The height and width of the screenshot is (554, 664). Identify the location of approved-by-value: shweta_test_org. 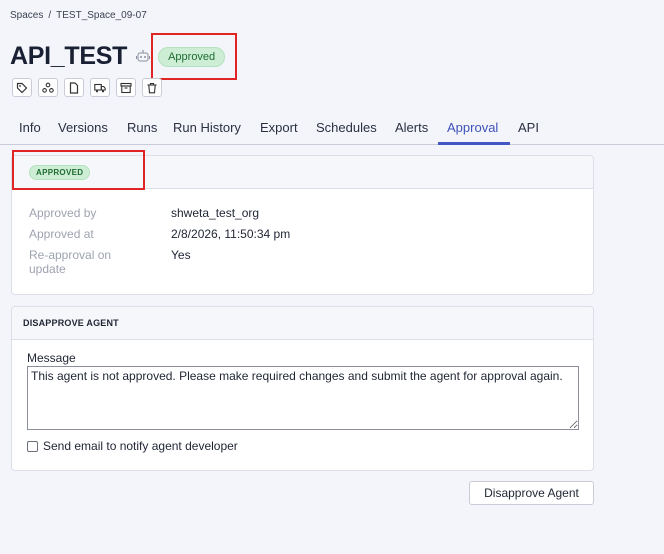
(215, 213).